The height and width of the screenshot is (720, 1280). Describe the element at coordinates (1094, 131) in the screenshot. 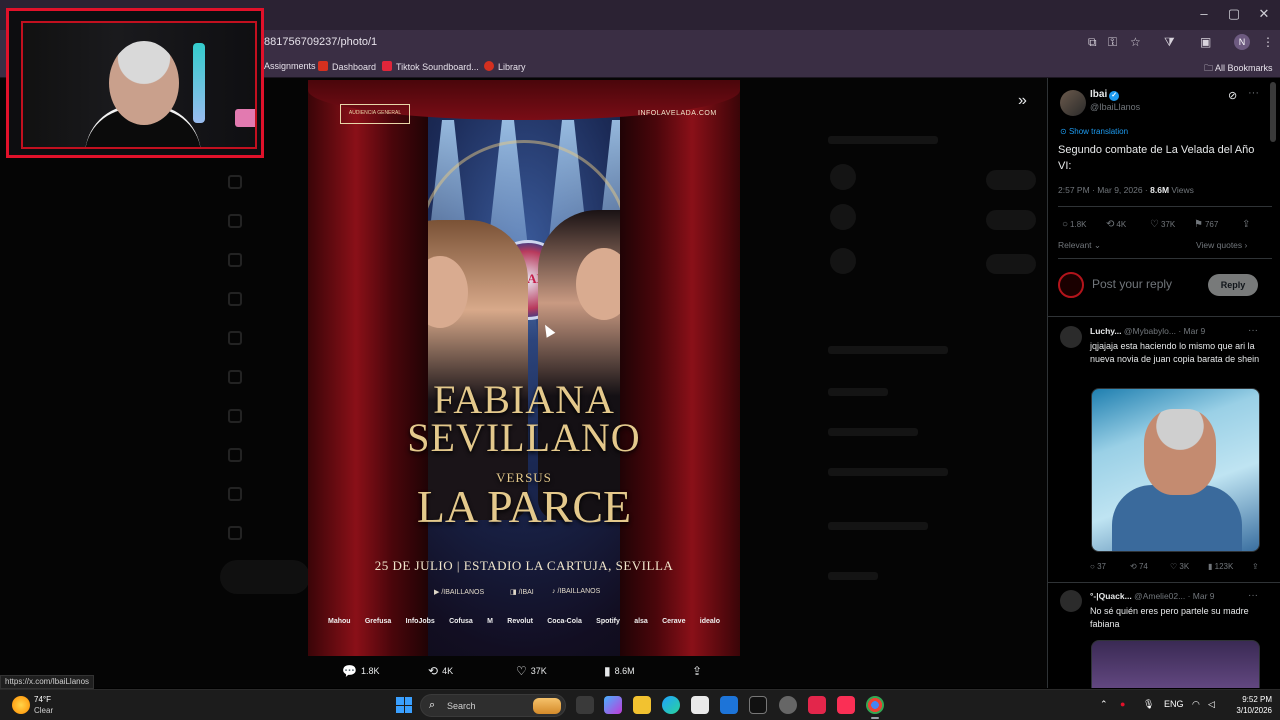

I see `show-translation-link: ⊙ Show translation` at that location.